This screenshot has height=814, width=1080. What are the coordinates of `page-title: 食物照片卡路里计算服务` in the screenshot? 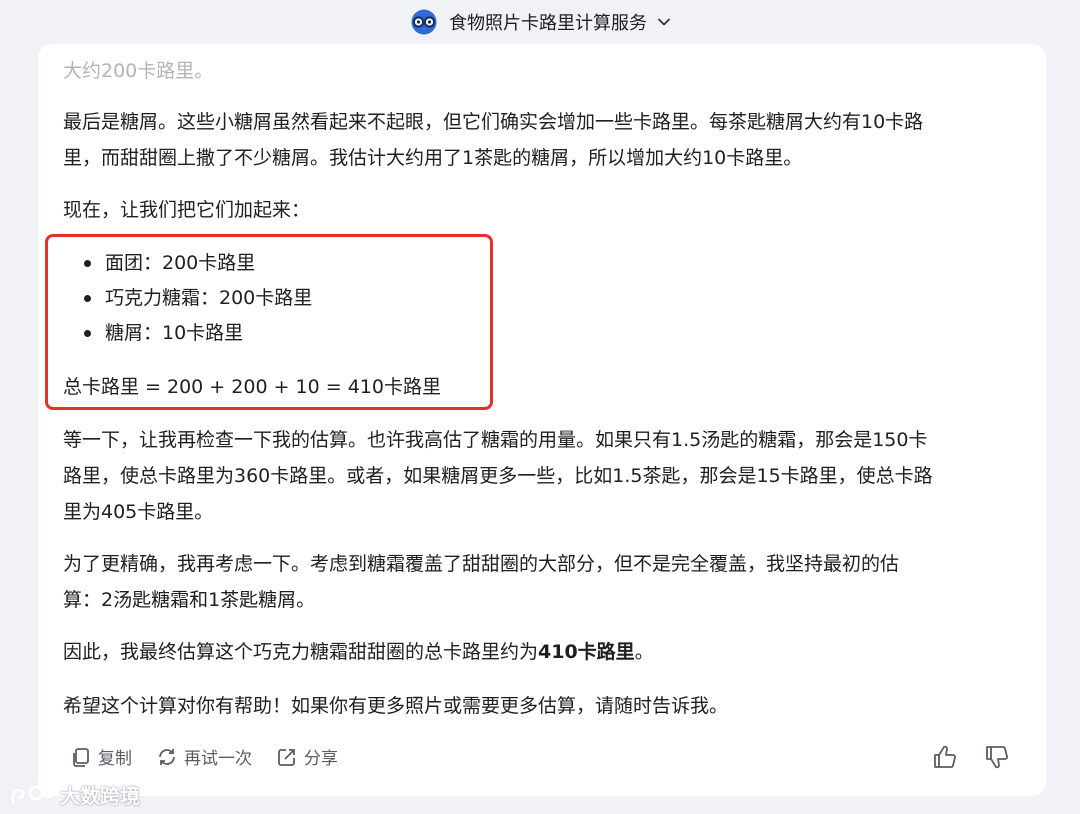 It's located at (548, 23).